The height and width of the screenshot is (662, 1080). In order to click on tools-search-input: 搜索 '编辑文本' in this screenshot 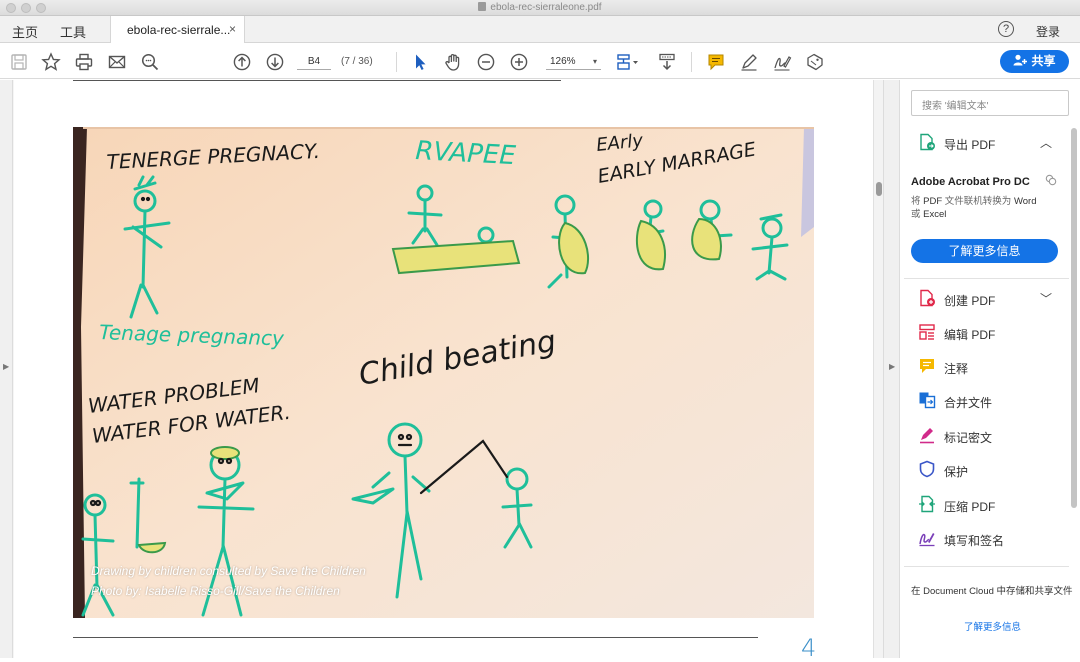, I will do `click(990, 103)`.